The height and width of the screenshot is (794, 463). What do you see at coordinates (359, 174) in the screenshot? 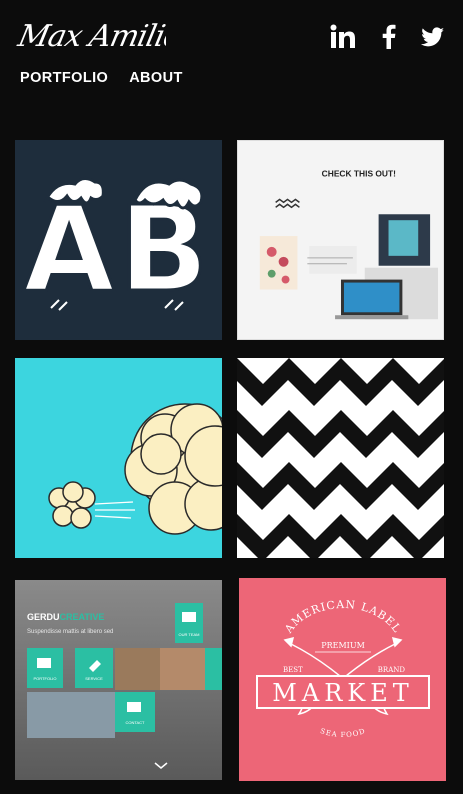
I see `tile2-headline: CHECK THIS OUT!` at bounding box center [359, 174].